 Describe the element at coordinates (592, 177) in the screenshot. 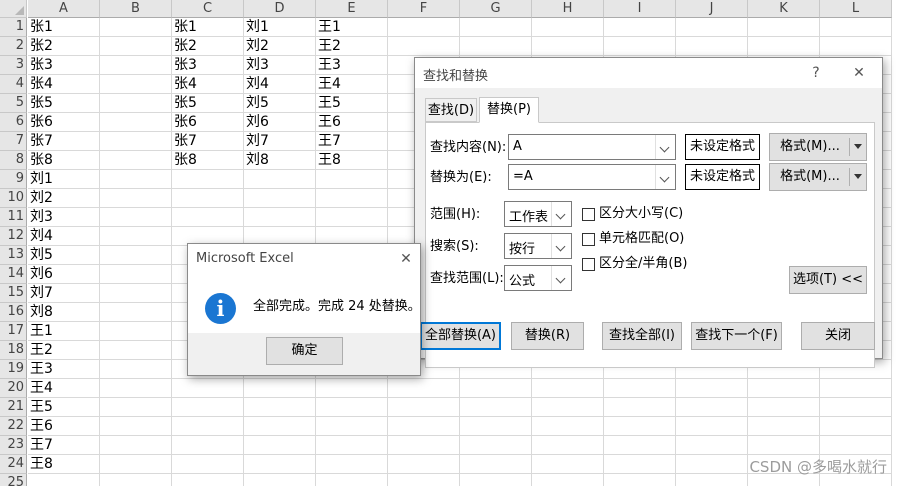

I see `replace-with-input: =A` at that location.